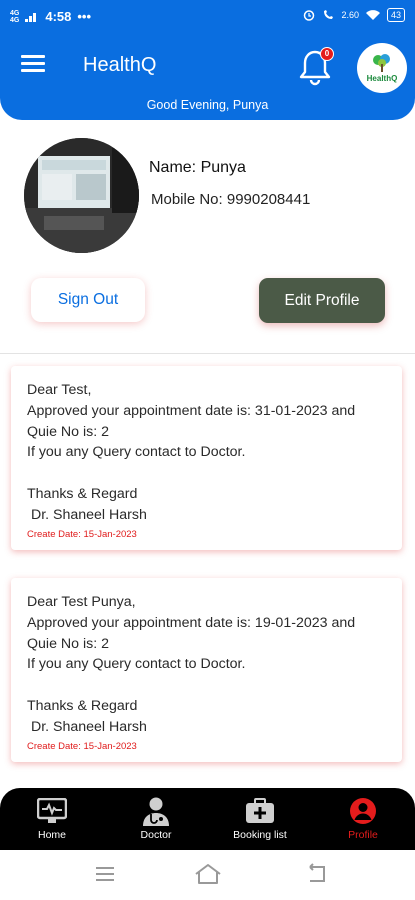 Image resolution: width=415 pixels, height=900 pixels. Describe the element at coordinates (58, 16) in the screenshot. I see `status-time: 4:58` at that location.